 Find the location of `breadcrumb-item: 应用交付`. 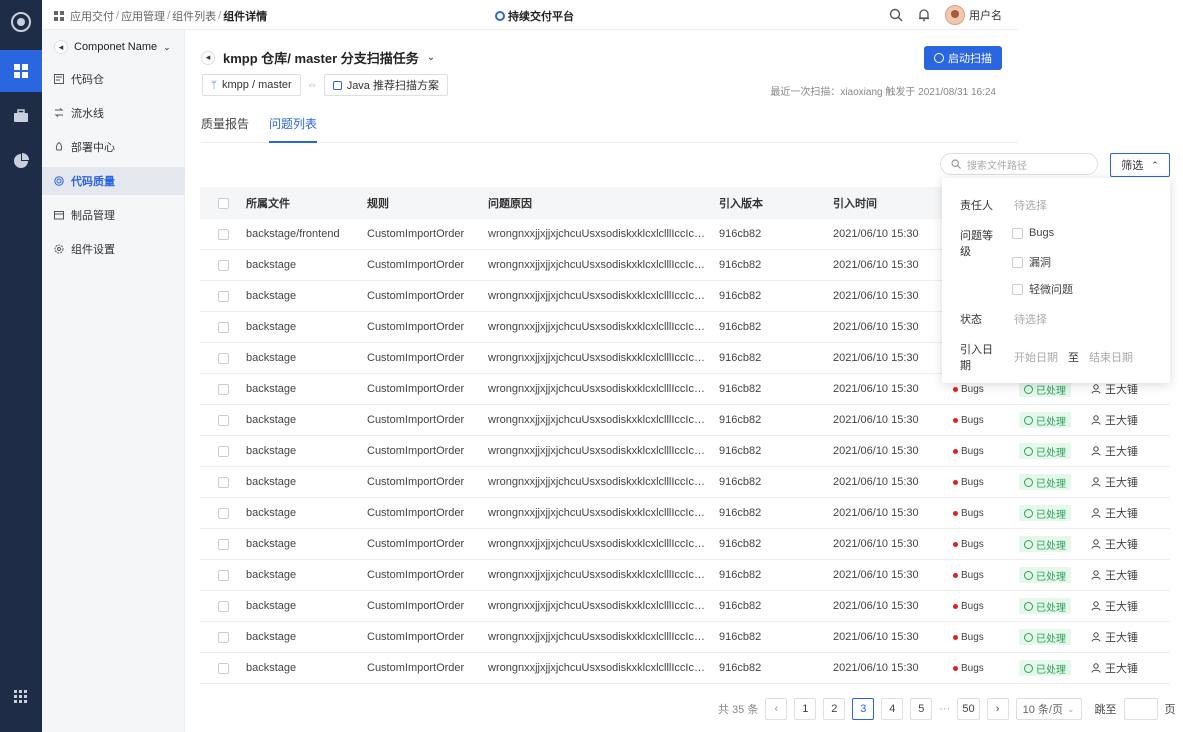

breadcrumb-item: 应用交付 is located at coordinates (92, 16).